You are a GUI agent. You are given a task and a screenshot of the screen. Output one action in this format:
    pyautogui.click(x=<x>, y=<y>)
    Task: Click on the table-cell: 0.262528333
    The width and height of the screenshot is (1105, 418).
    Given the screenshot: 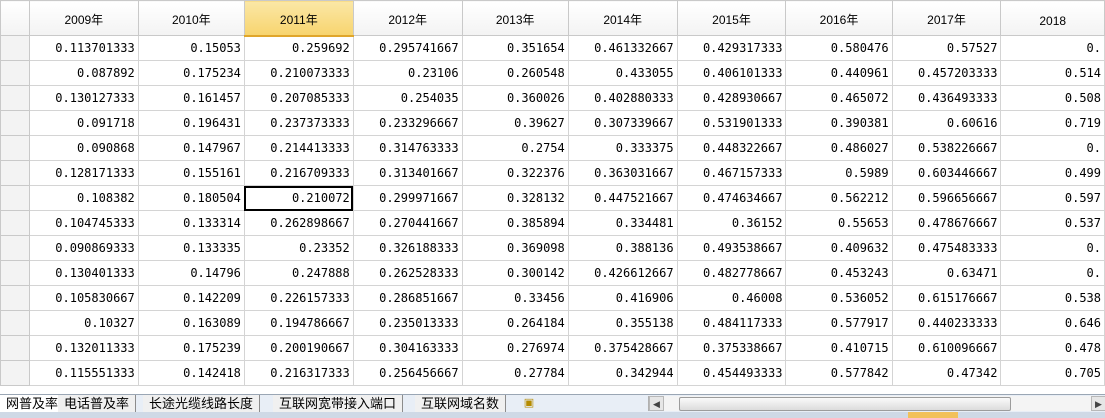 What is the action you would take?
    pyautogui.click(x=407, y=273)
    